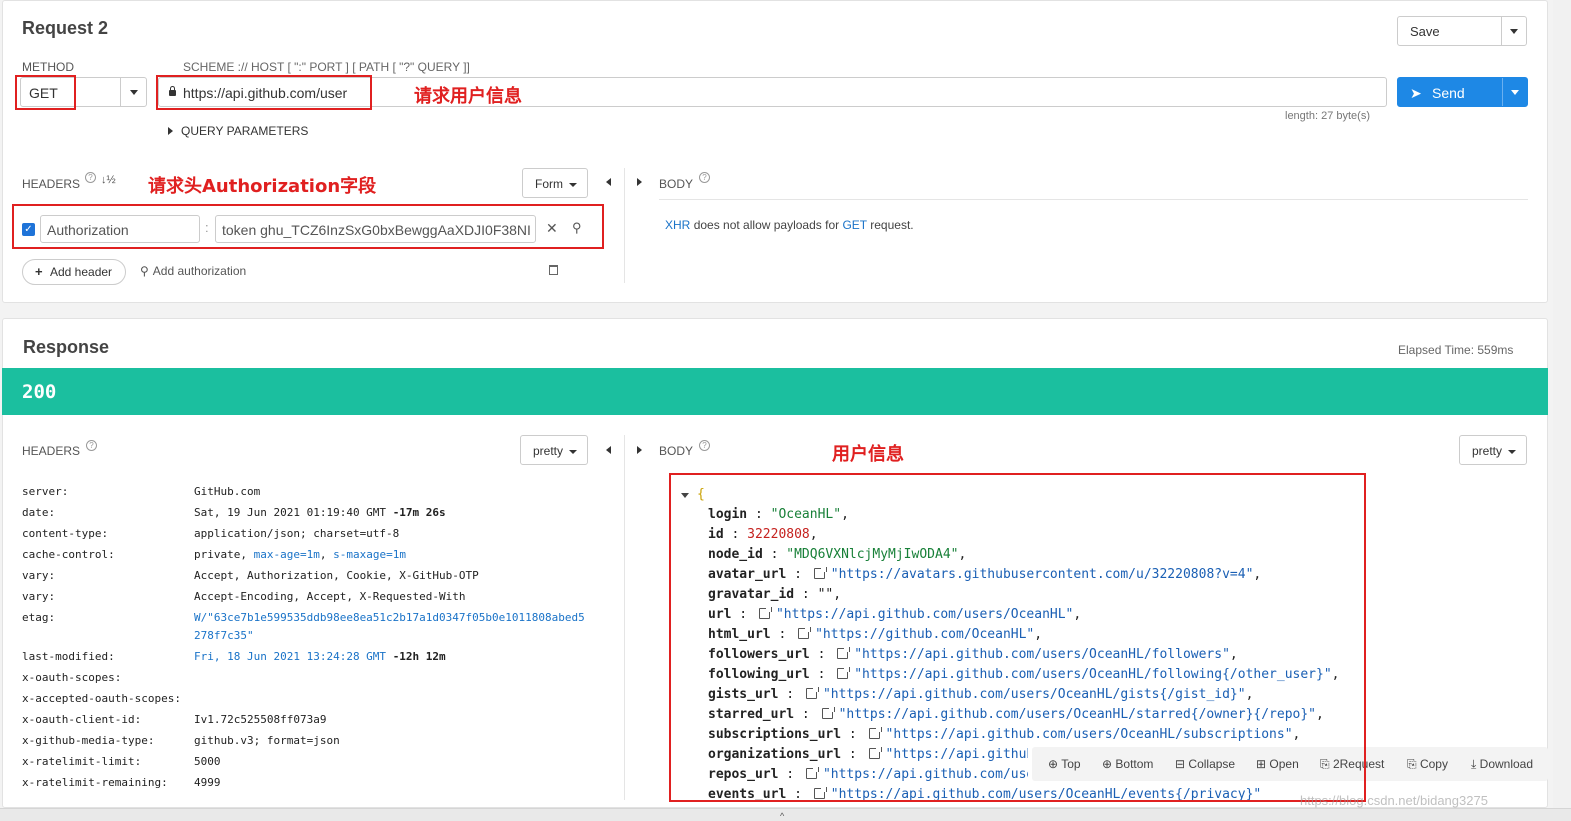 The image size is (1571, 821). I want to click on download-icon: ⤓, so click(1474, 764).